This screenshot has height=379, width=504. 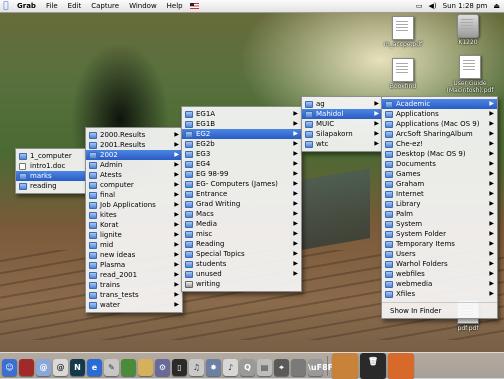 I want to click on menu-item: EG1B ▶, so click(x=241, y=124).